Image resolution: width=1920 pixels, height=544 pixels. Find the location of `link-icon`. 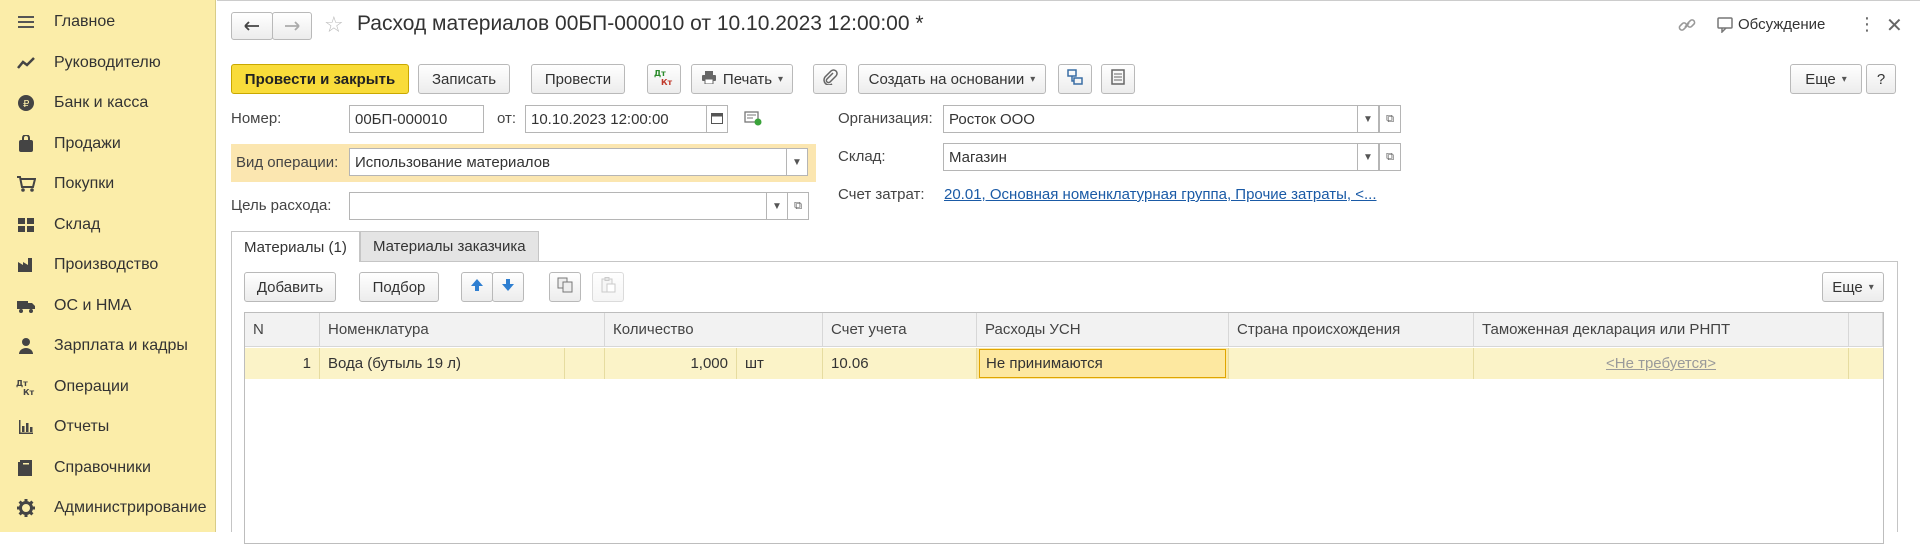

link-icon is located at coordinates (1687, 27).